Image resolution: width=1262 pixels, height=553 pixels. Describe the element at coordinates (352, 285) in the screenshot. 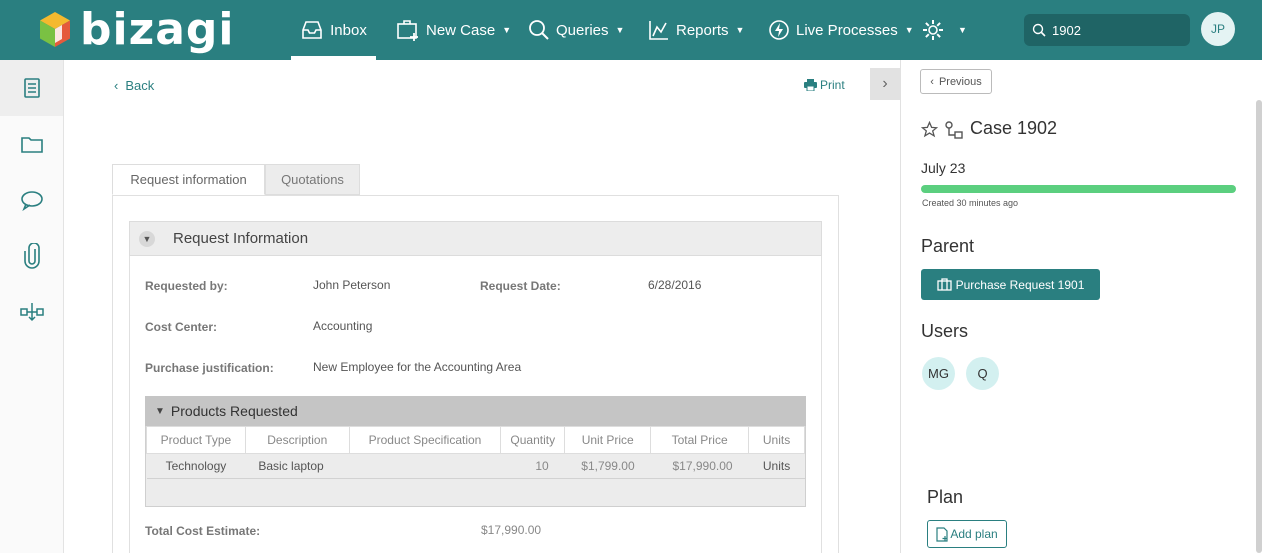

I see `requested-by-value: John Peterson` at that location.